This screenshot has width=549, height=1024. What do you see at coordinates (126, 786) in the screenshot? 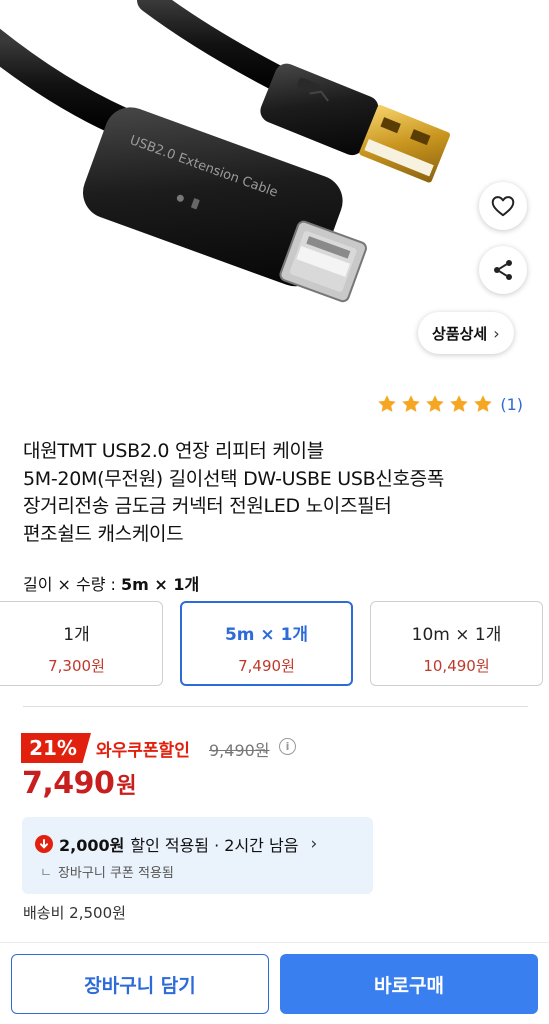
I see `final-price-currency: 원` at bounding box center [126, 786].